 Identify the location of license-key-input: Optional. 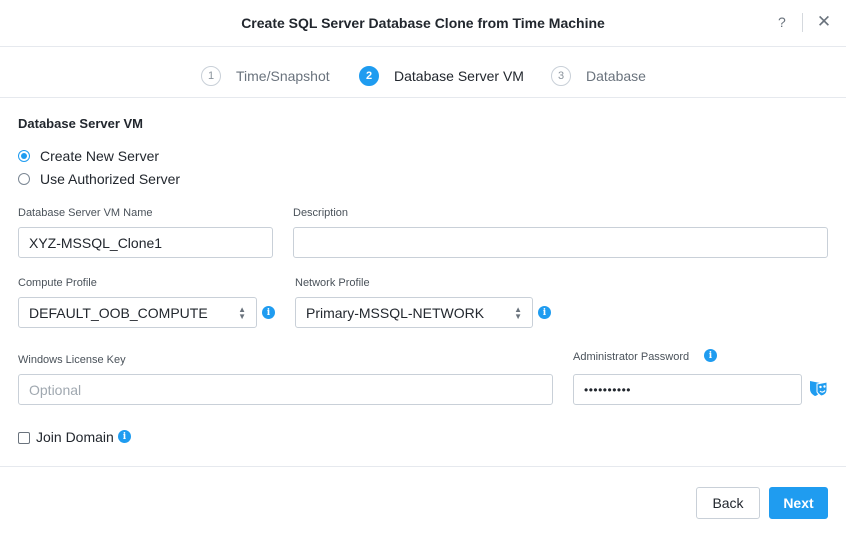
(285, 389).